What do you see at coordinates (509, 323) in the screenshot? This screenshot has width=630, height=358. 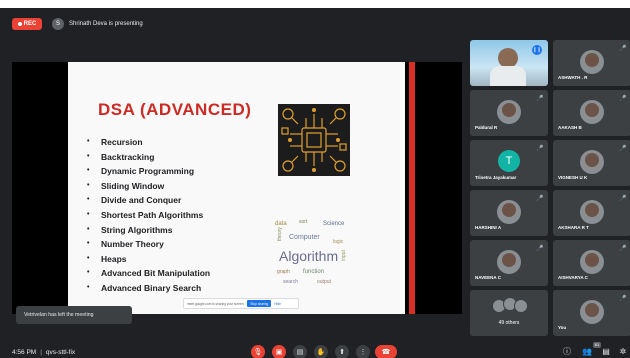 I see `participant-name: 49 others` at bounding box center [509, 323].